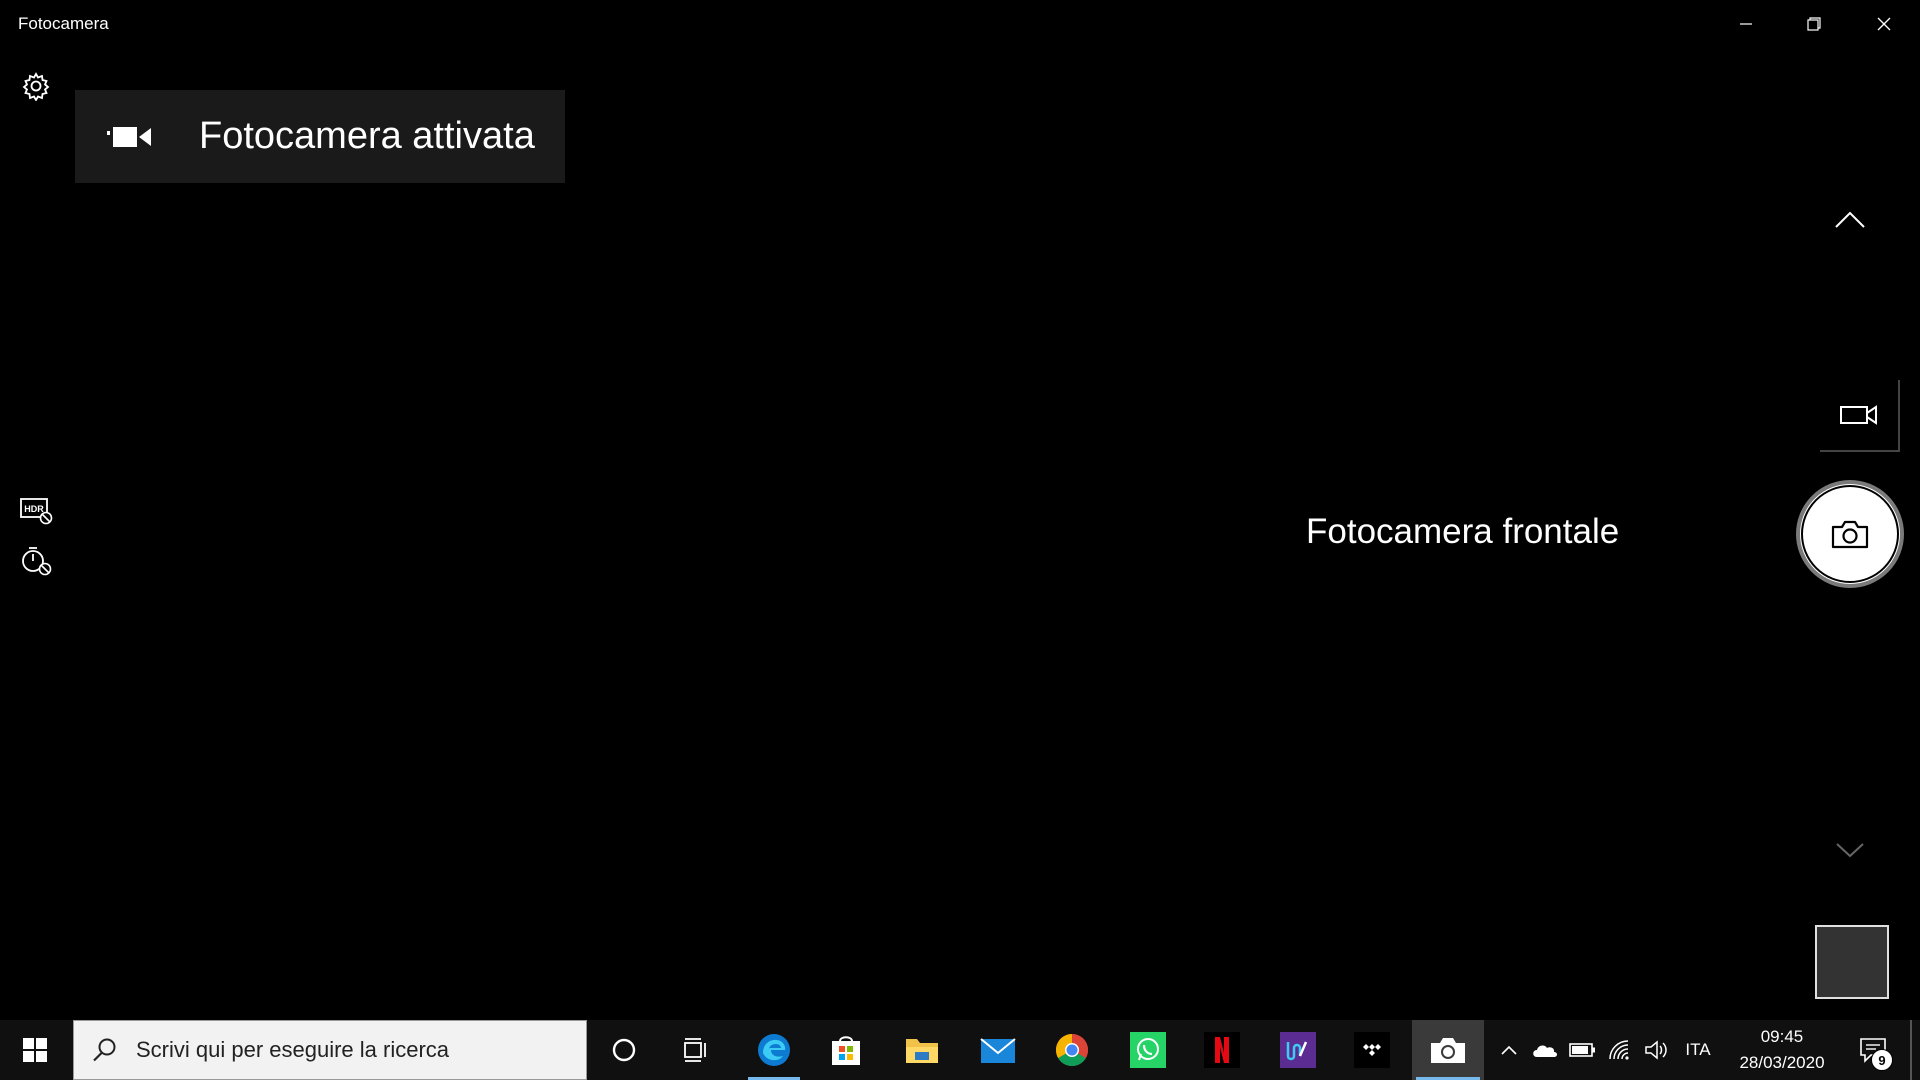 This screenshot has height=1080, width=1920. I want to click on battery-icon, so click(1582, 1050).